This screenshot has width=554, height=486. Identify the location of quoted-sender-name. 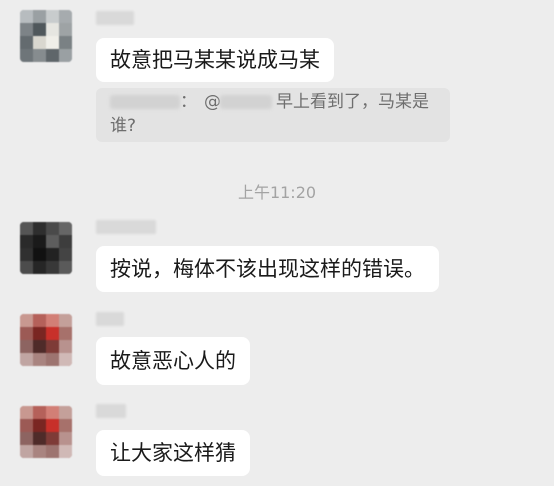
(145, 102).